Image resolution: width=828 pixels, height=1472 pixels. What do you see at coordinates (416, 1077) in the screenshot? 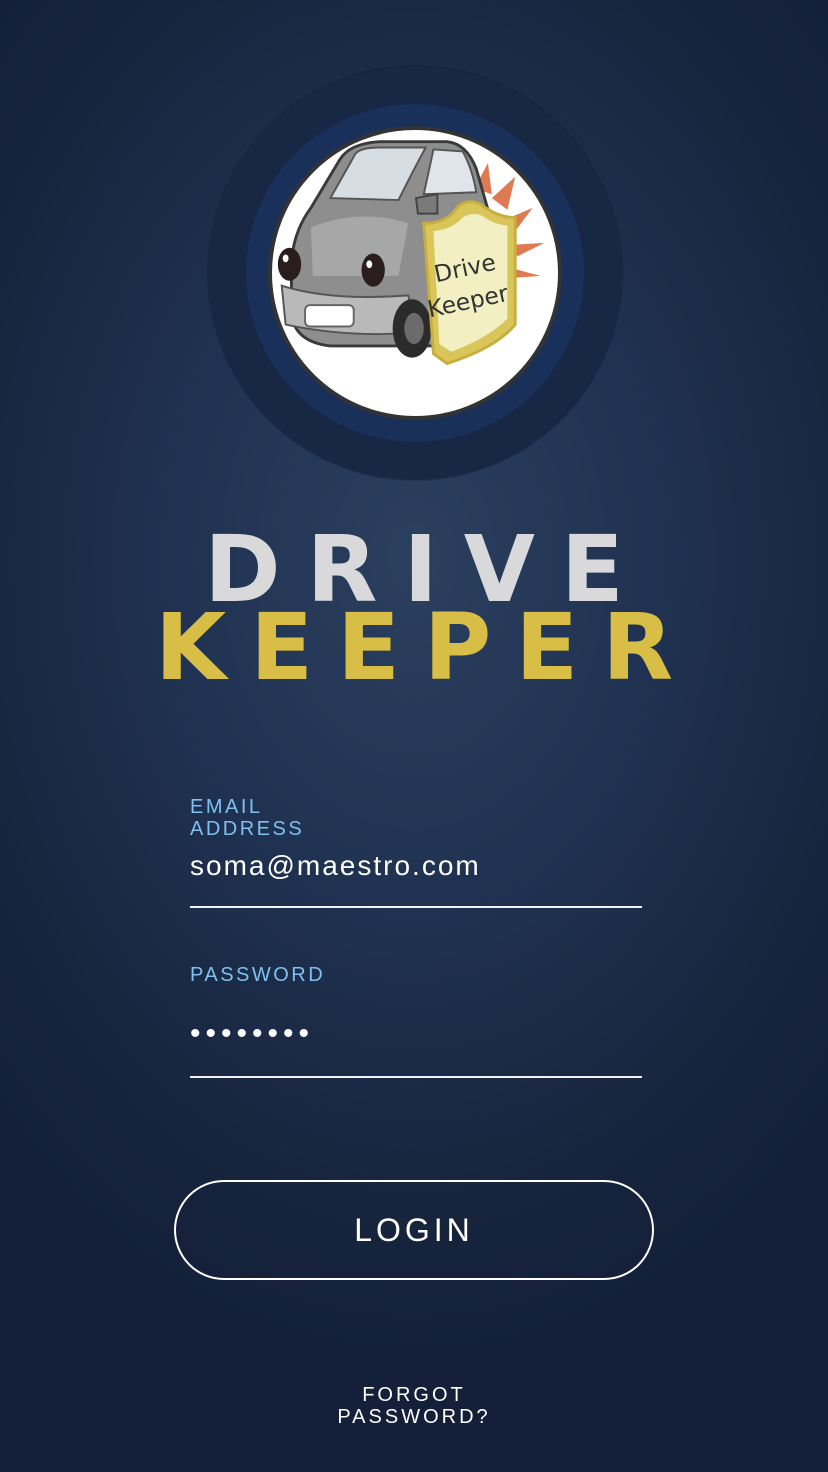
I see `password-underline` at bounding box center [416, 1077].